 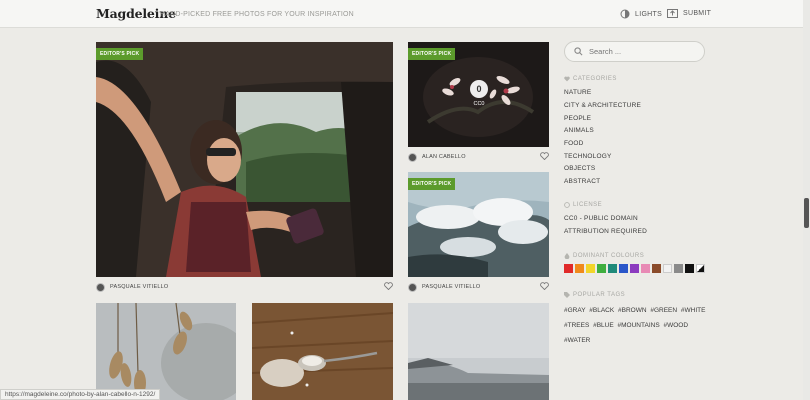 What do you see at coordinates (605, 231) in the screenshot?
I see `license-attribution: ATTRIBUTION REQUIRED` at bounding box center [605, 231].